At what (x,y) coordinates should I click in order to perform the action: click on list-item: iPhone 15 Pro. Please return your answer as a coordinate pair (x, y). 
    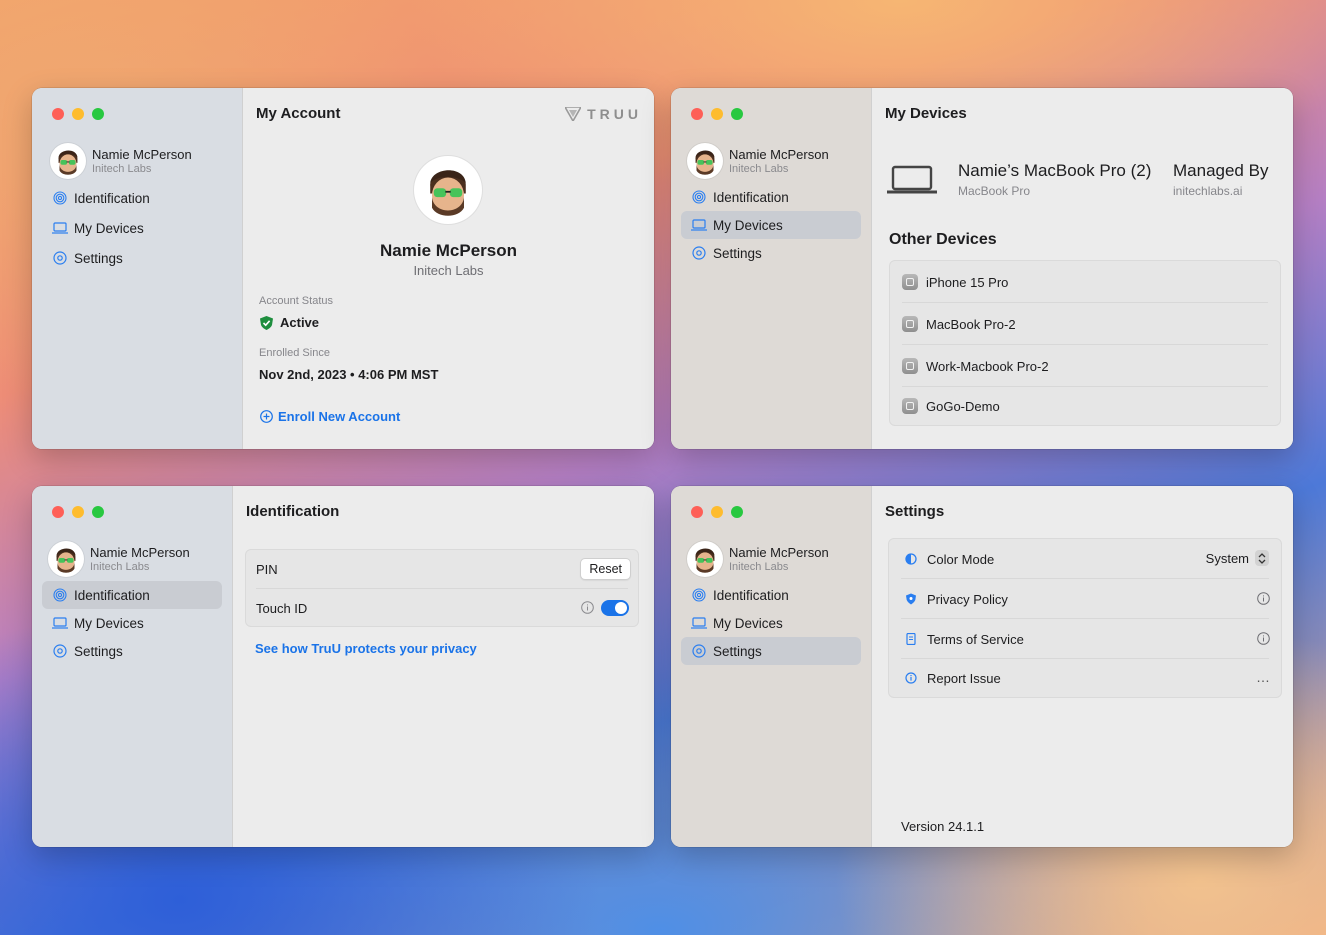
    Looking at the image, I should click on (1085, 282).